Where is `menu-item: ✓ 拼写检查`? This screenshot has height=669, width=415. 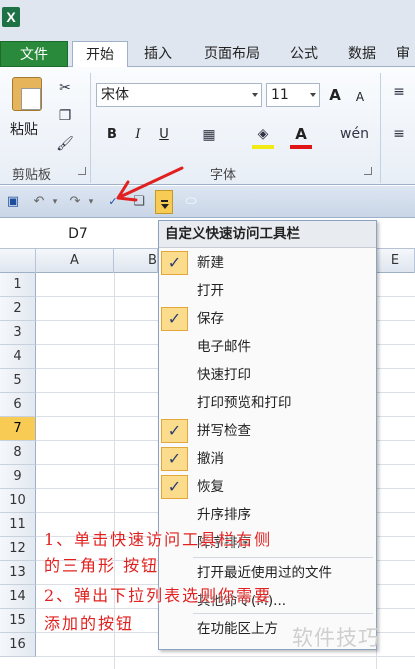
menu-item: ✓ 拼写检查 is located at coordinates (267, 431).